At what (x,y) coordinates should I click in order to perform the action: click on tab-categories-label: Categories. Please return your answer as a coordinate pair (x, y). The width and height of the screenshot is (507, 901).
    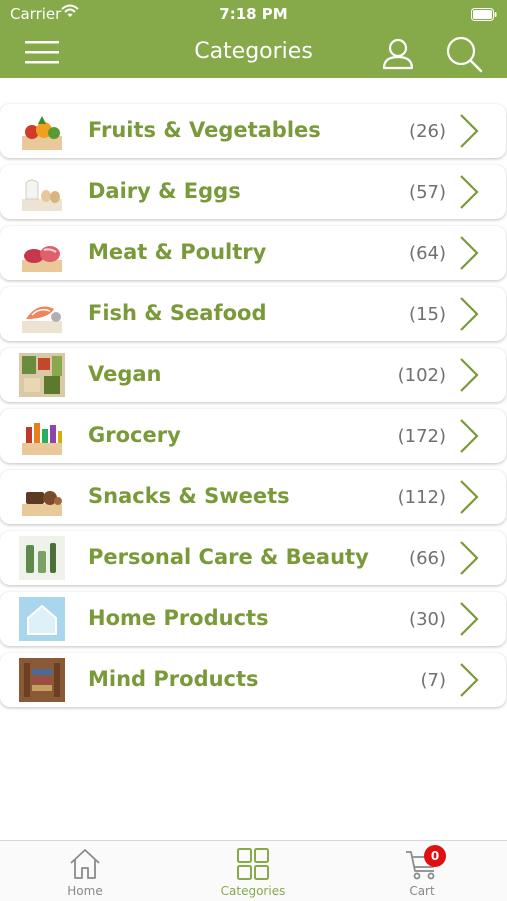
    Looking at the image, I should click on (253, 891).